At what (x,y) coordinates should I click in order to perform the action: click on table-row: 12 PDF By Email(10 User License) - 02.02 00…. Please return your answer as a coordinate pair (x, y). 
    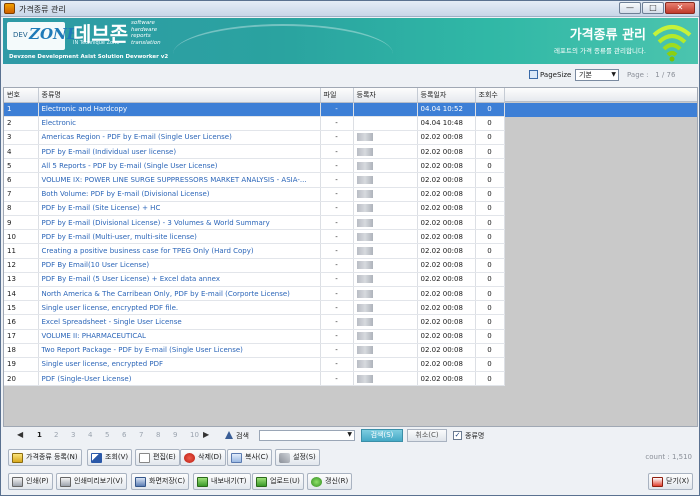
    Looking at the image, I should click on (254, 265).